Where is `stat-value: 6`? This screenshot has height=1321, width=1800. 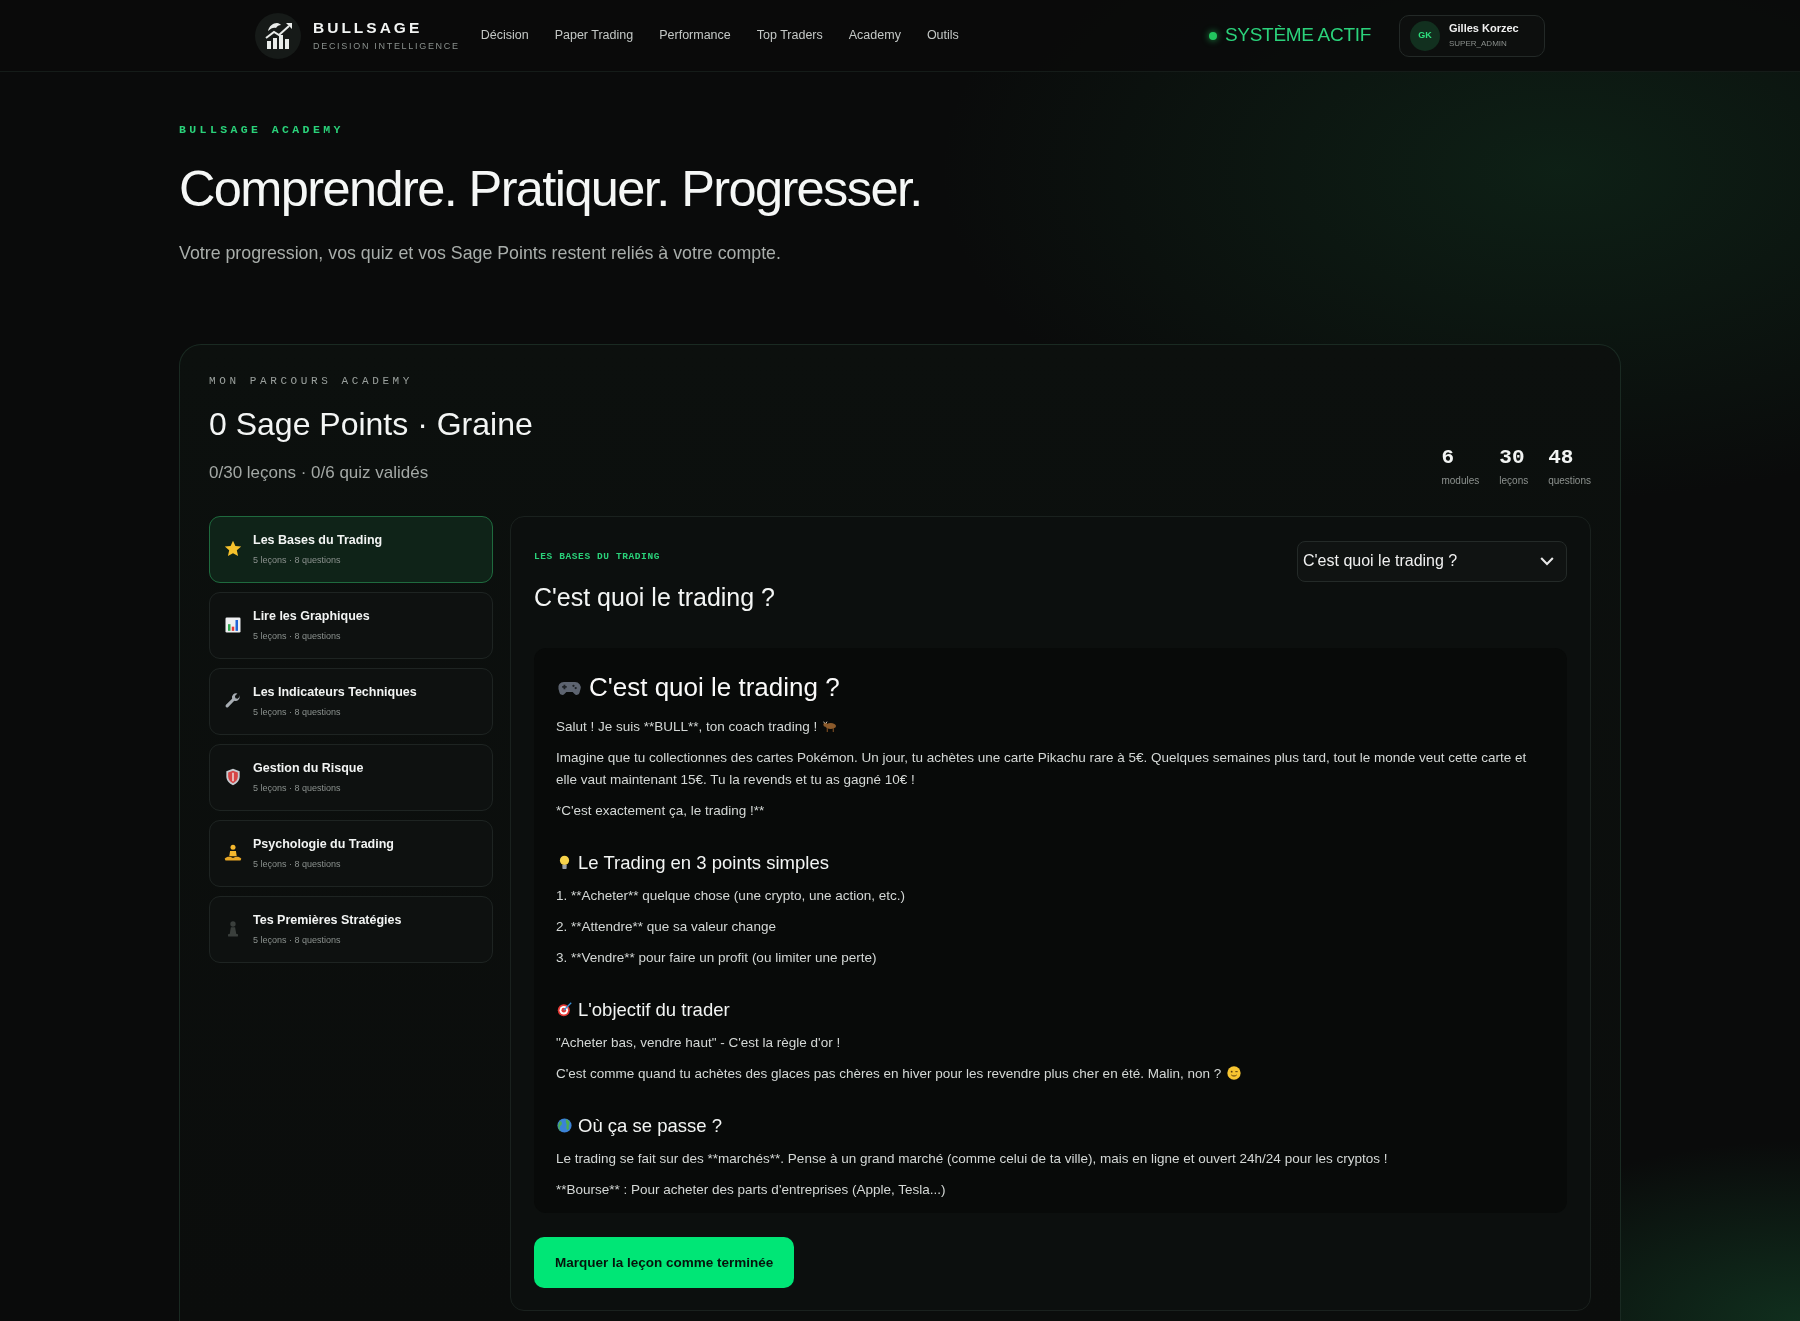
stat-value: 6 is located at coordinates (1448, 457).